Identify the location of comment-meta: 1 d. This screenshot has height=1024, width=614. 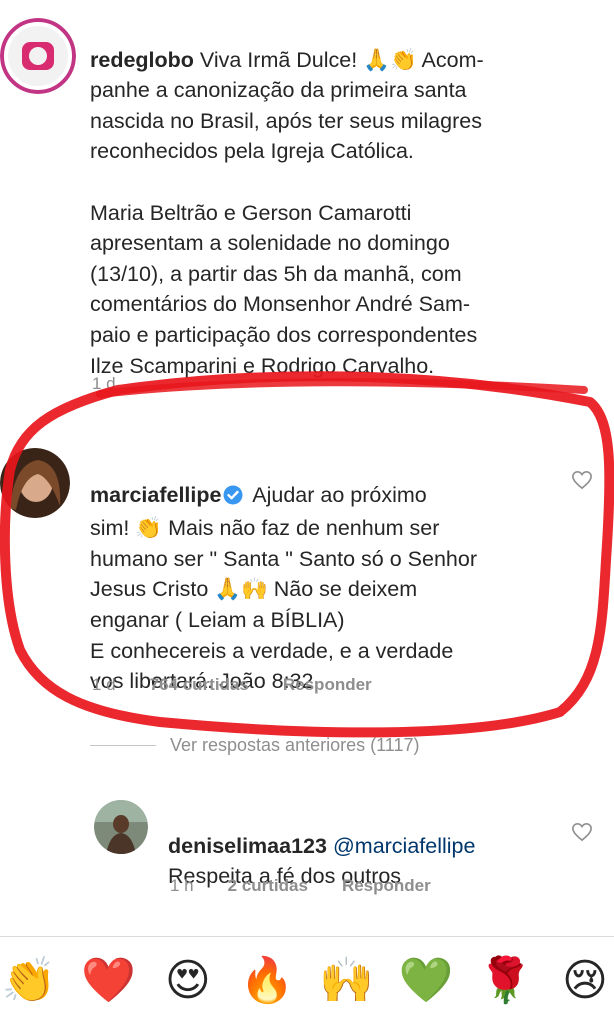
(104, 384).